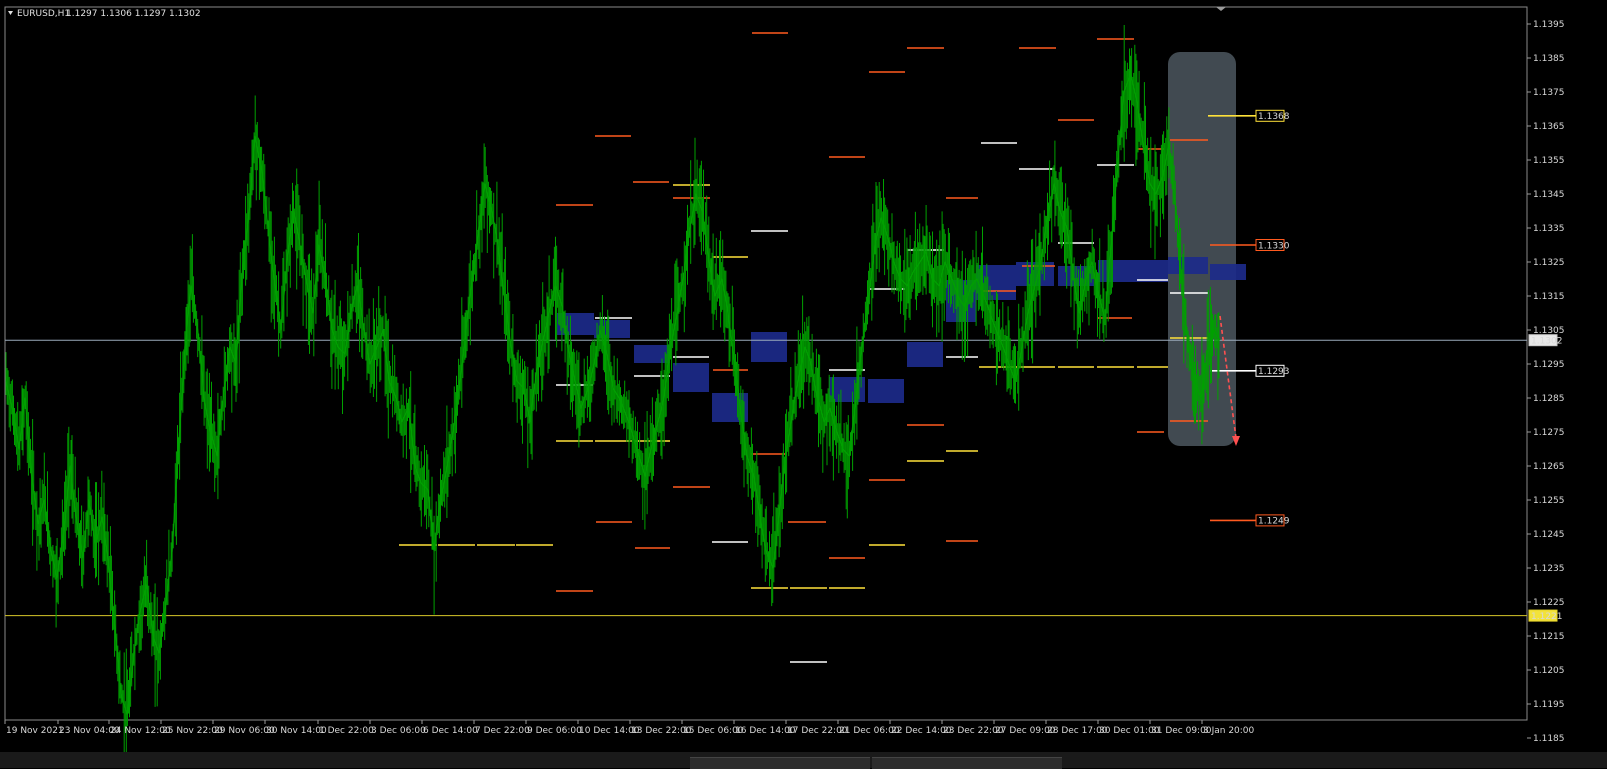 The image size is (1607, 769). What do you see at coordinates (35, 731) in the screenshot?
I see `x-tick-label: 19 Nov 2021` at bounding box center [35, 731].